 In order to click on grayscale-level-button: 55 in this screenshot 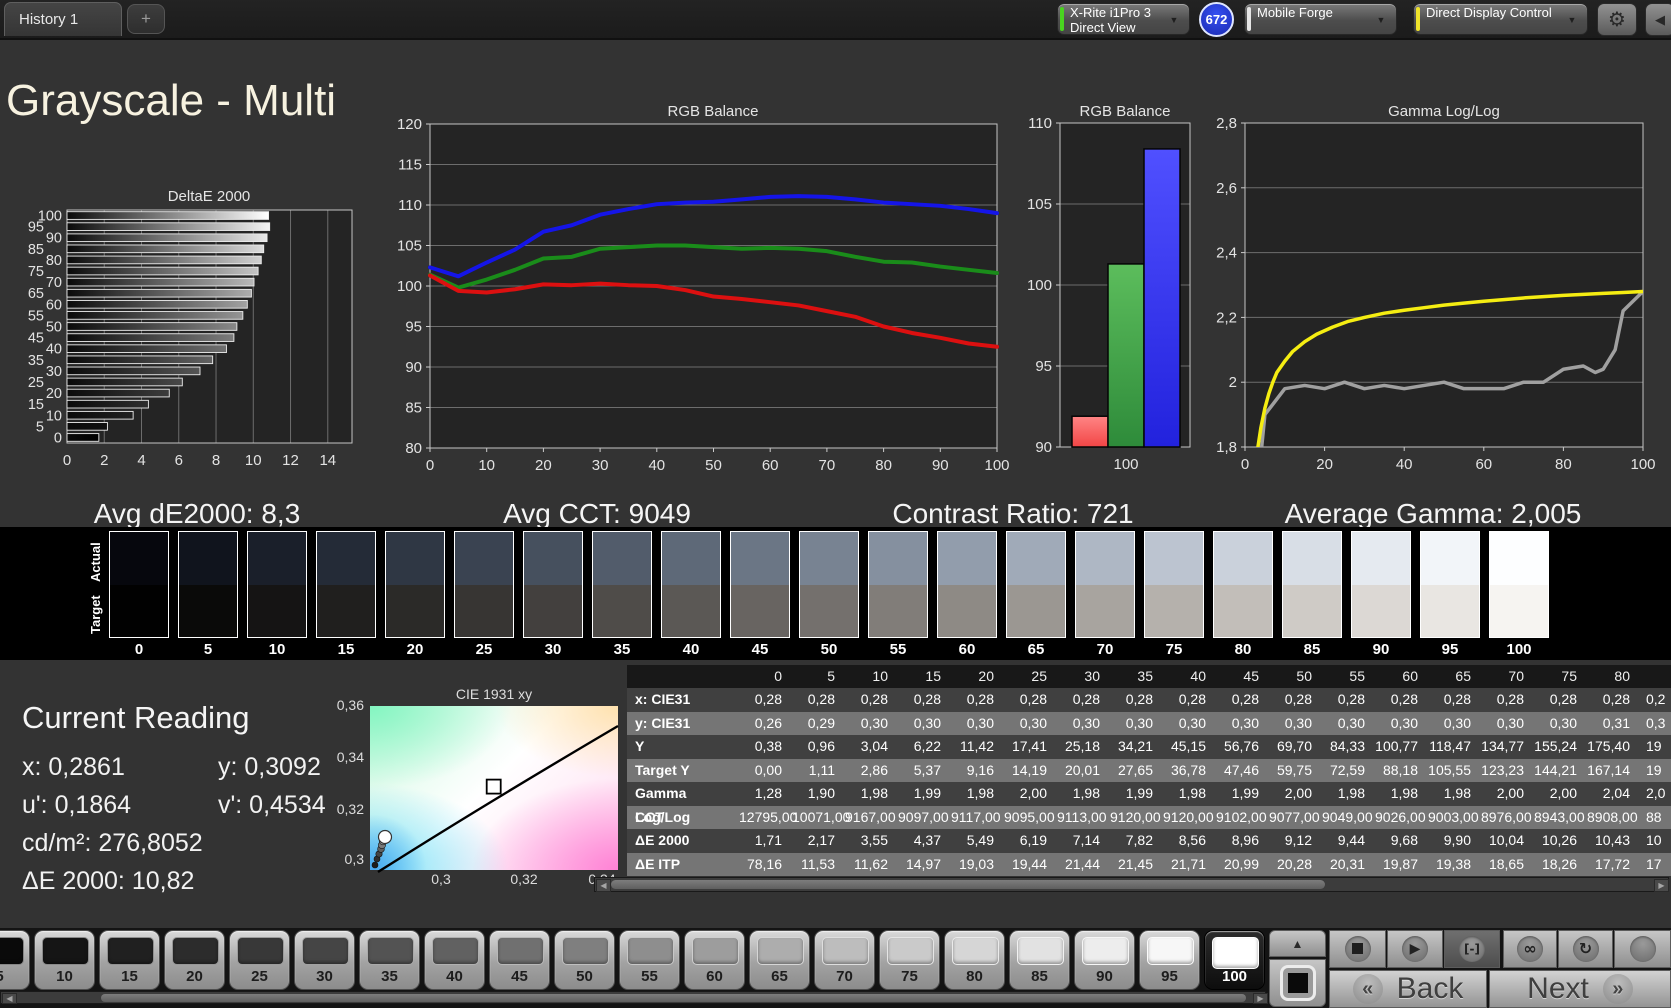, I will do `click(649, 960)`.